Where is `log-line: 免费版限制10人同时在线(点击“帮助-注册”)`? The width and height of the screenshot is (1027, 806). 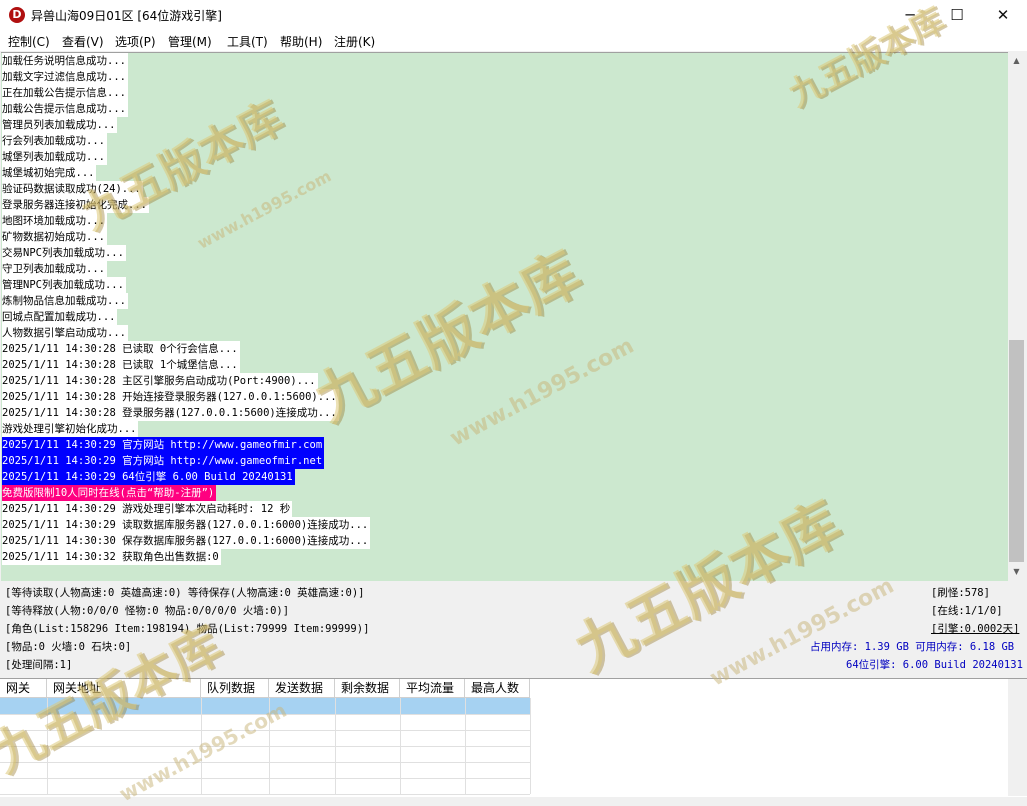
log-line: 免费版限制10人同时在线(点击“帮助-注册”) is located at coordinates (109, 493).